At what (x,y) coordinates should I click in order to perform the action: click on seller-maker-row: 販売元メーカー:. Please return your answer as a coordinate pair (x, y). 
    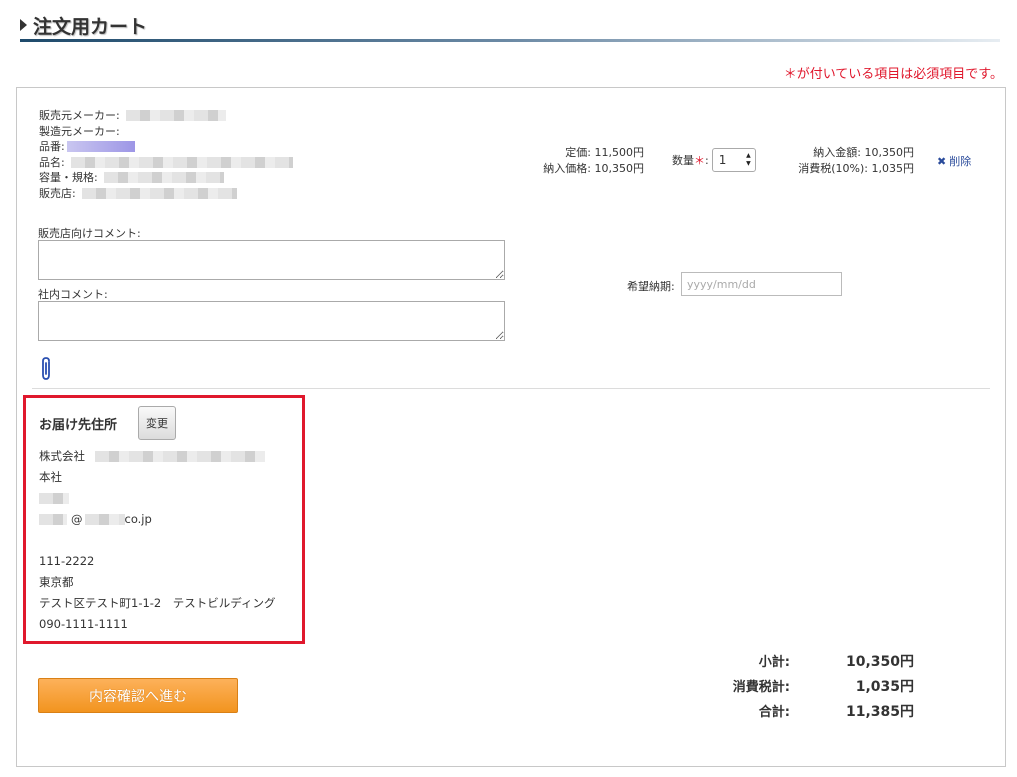
    Looking at the image, I should click on (166, 116).